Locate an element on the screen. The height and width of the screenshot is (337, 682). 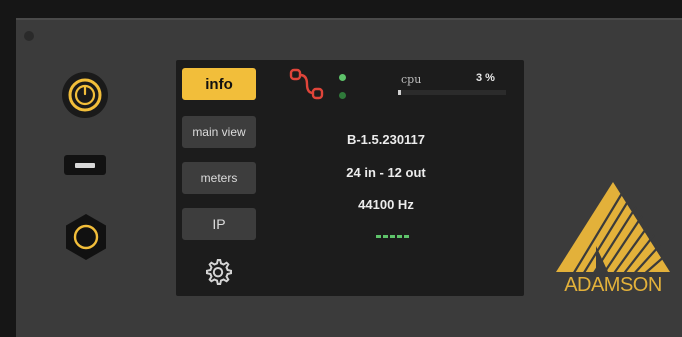
tab-ip: IP is located at coordinates (219, 224).